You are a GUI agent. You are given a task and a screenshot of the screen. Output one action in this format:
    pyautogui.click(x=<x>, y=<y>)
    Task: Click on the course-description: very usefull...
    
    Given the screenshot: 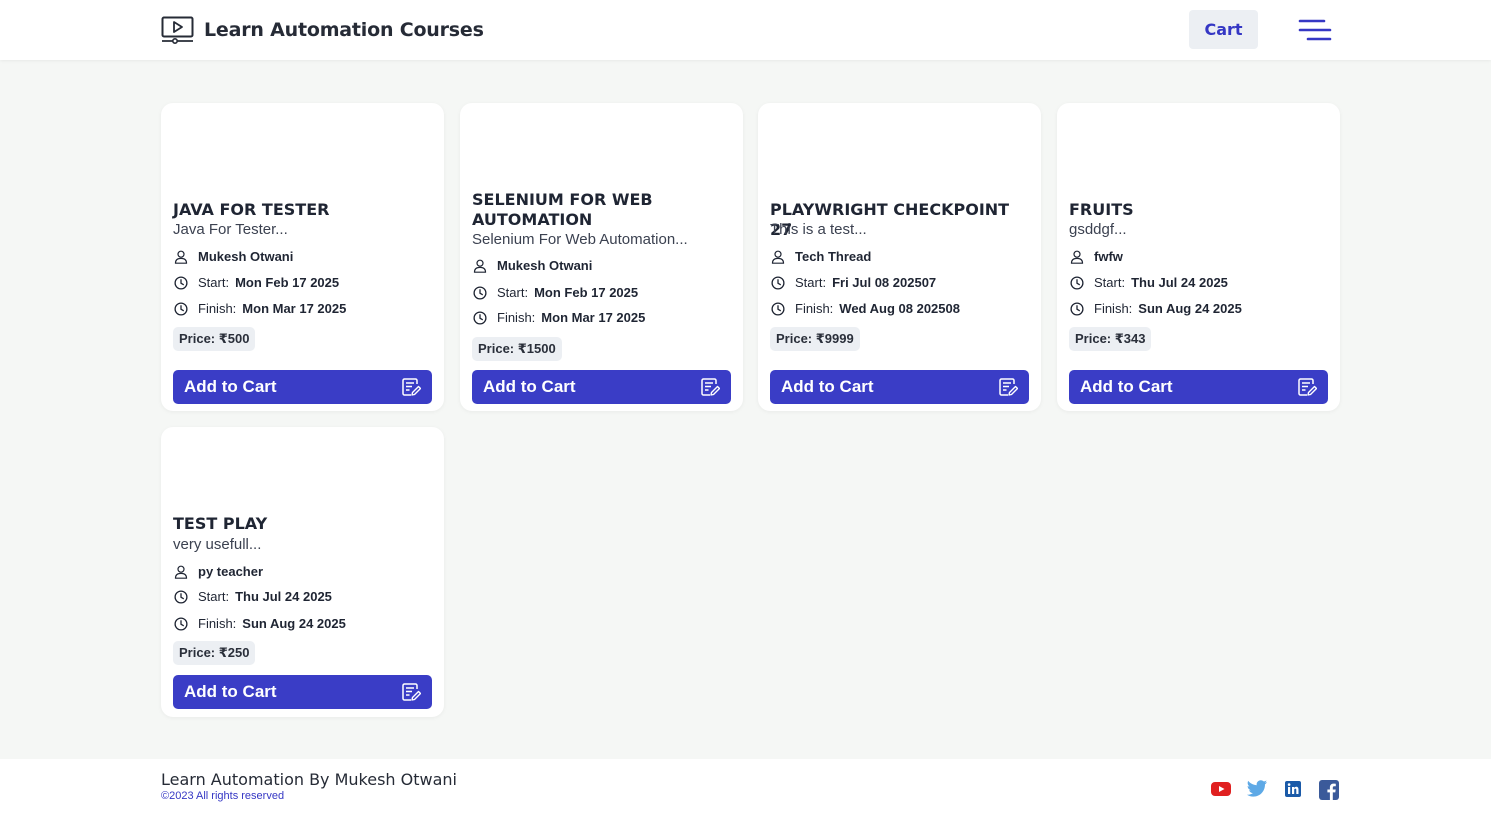 What is the action you would take?
    pyautogui.click(x=217, y=544)
    